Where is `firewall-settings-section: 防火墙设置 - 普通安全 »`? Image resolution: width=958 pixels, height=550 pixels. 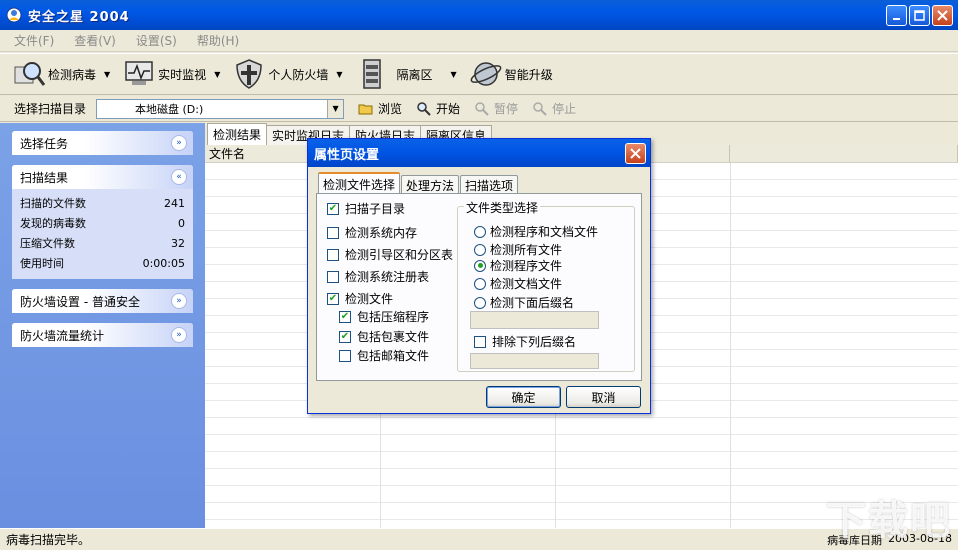
firewall-settings-section: 防火墙设置 - 普通安全 » is located at coordinates (102, 301).